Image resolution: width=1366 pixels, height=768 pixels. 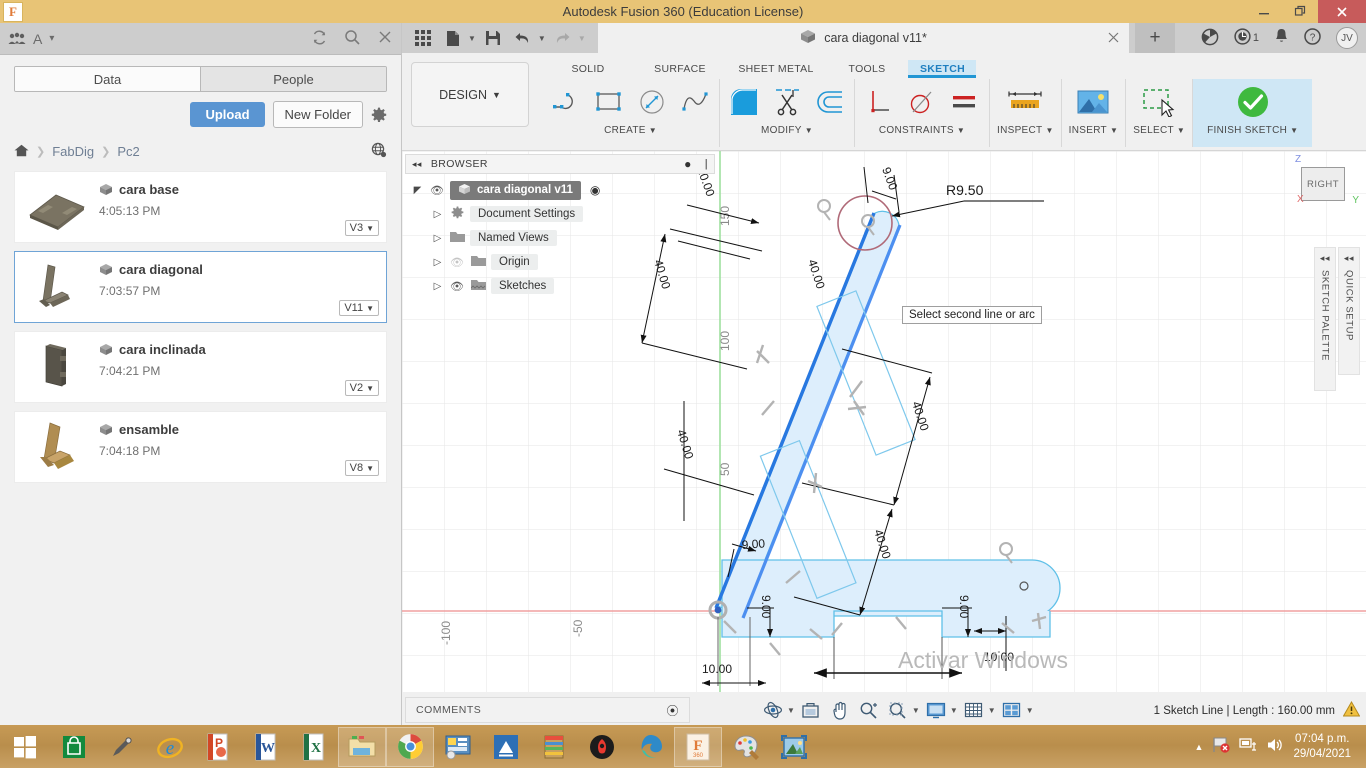 I want to click on finish-check-icon, so click(x=1253, y=102).